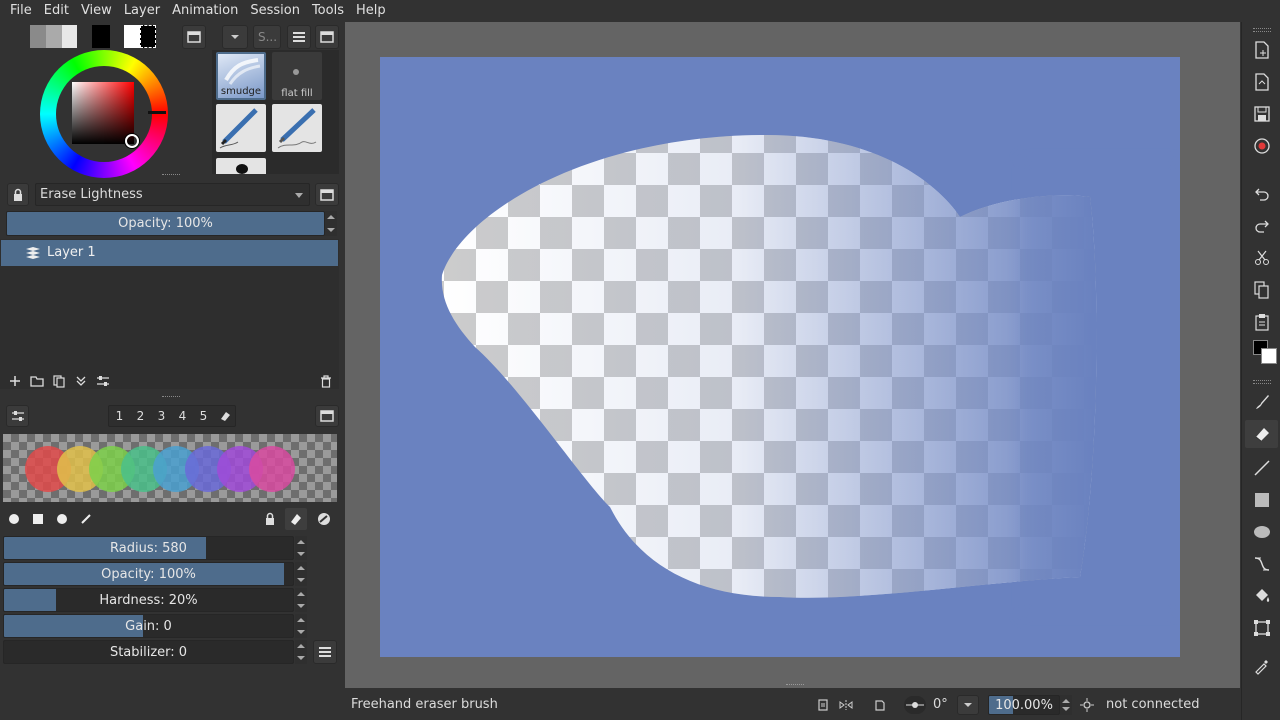 The image size is (1280, 720). What do you see at coordinates (331, 223) in the screenshot?
I see `layer-opacity-spinner` at bounding box center [331, 223].